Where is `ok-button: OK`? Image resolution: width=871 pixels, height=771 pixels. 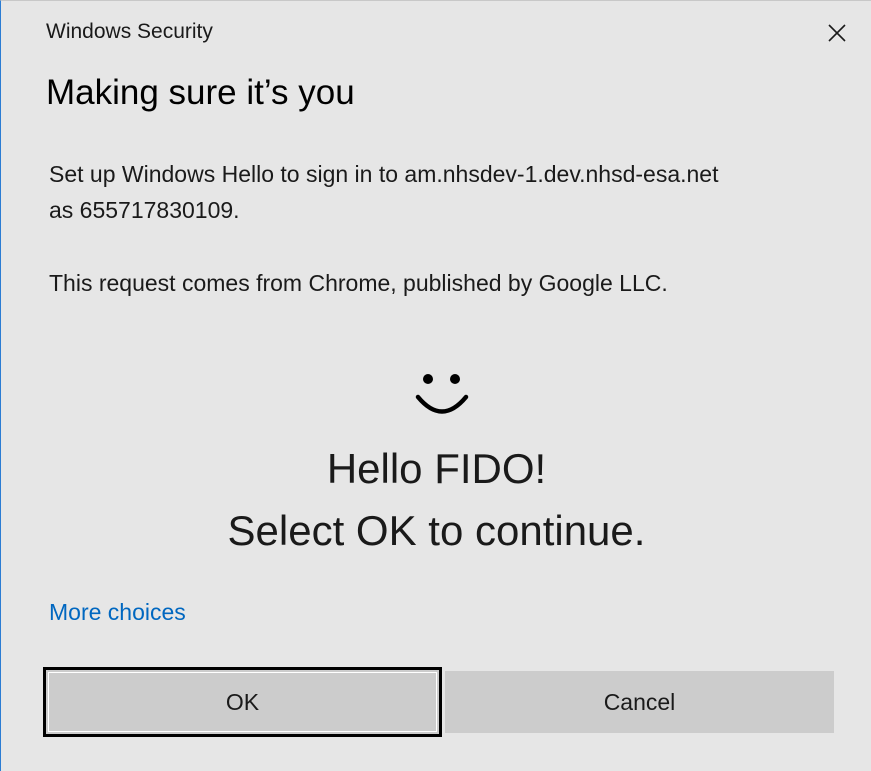
ok-button: OK is located at coordinates (242, 702).